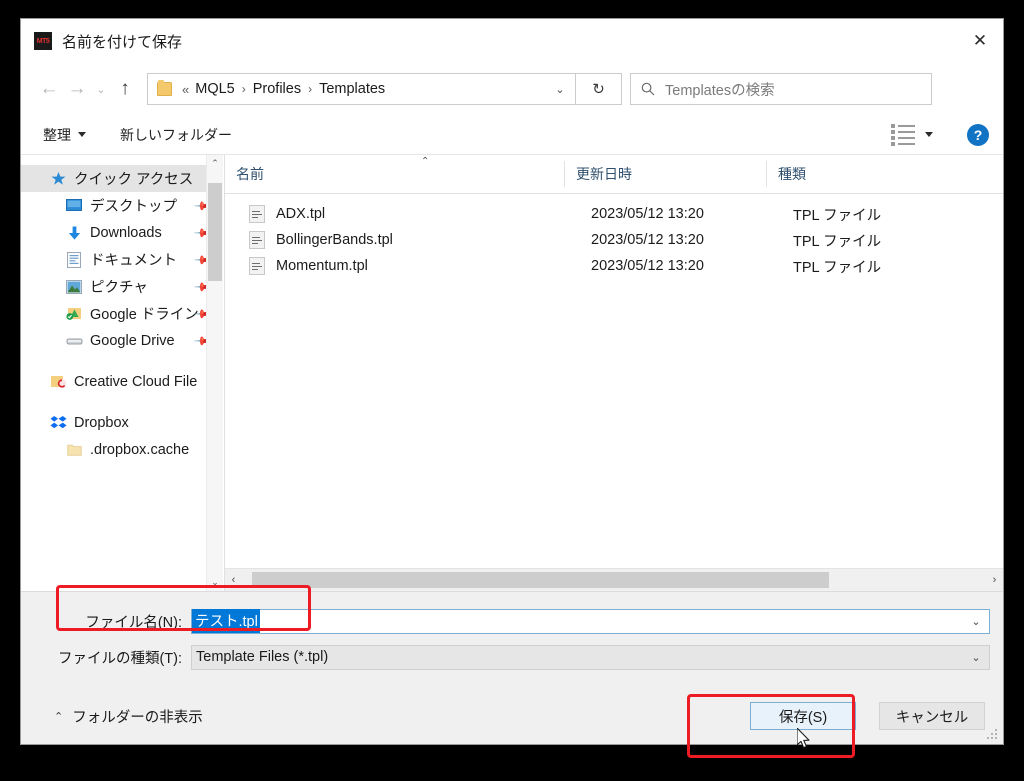  What do you see at coordinates (74, 206) in the screenshot?
I see `desktop-icon` at bounding box center [74, 206].